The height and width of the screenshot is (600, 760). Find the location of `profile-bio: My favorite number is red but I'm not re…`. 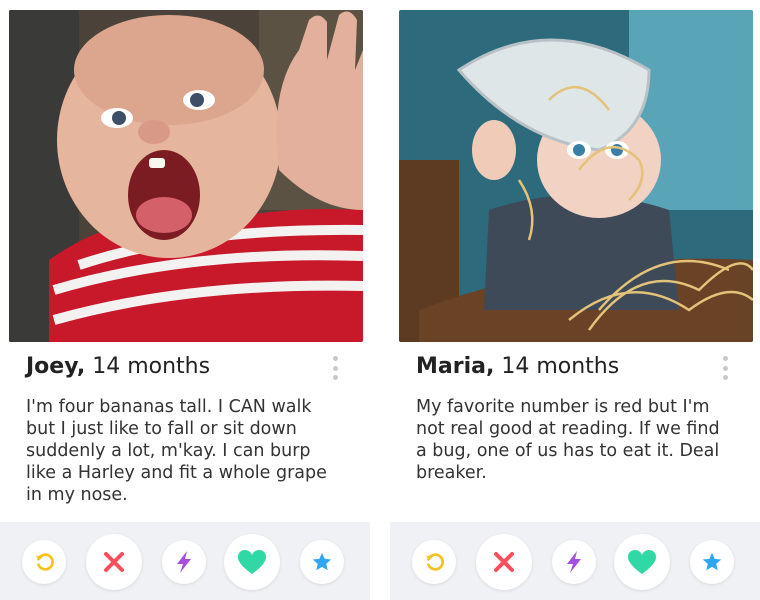

profile-bio: My favorite number is red but I'm not re… is located at coordinates (568, 440).